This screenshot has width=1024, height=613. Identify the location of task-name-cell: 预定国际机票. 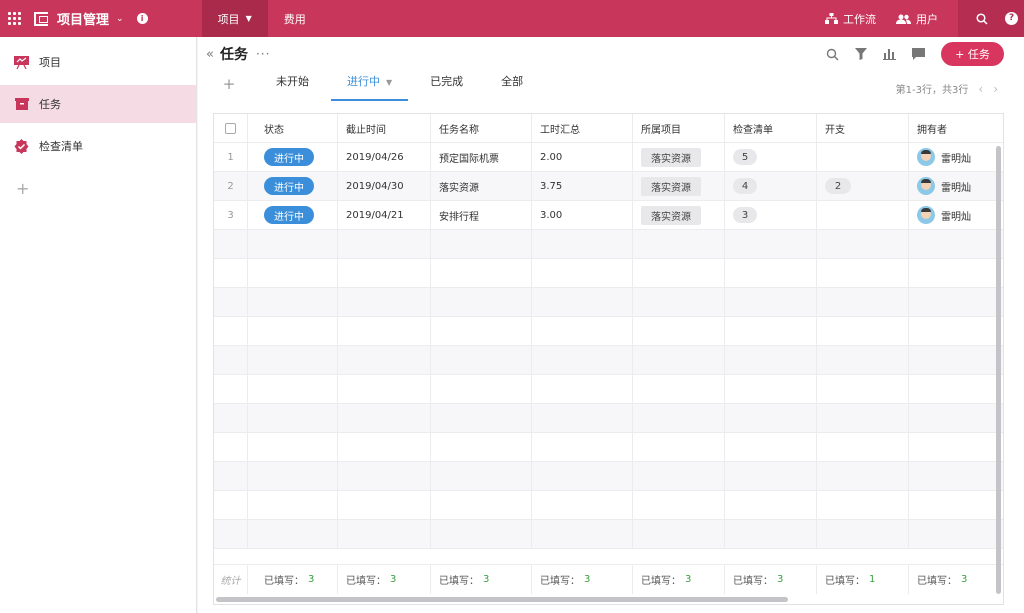
(481, 157).